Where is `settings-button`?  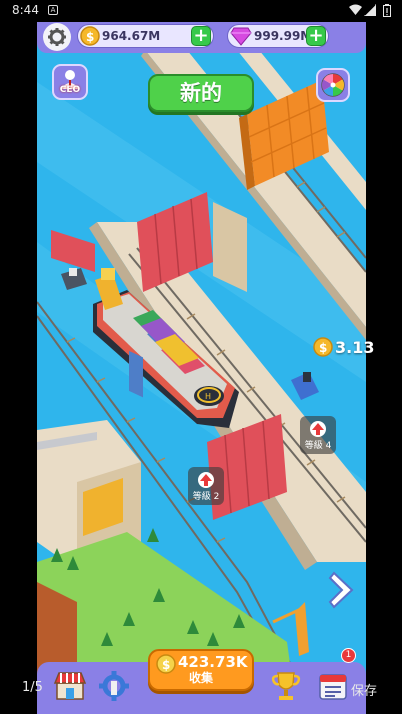
settings-button is located at coordinates (57, 37).